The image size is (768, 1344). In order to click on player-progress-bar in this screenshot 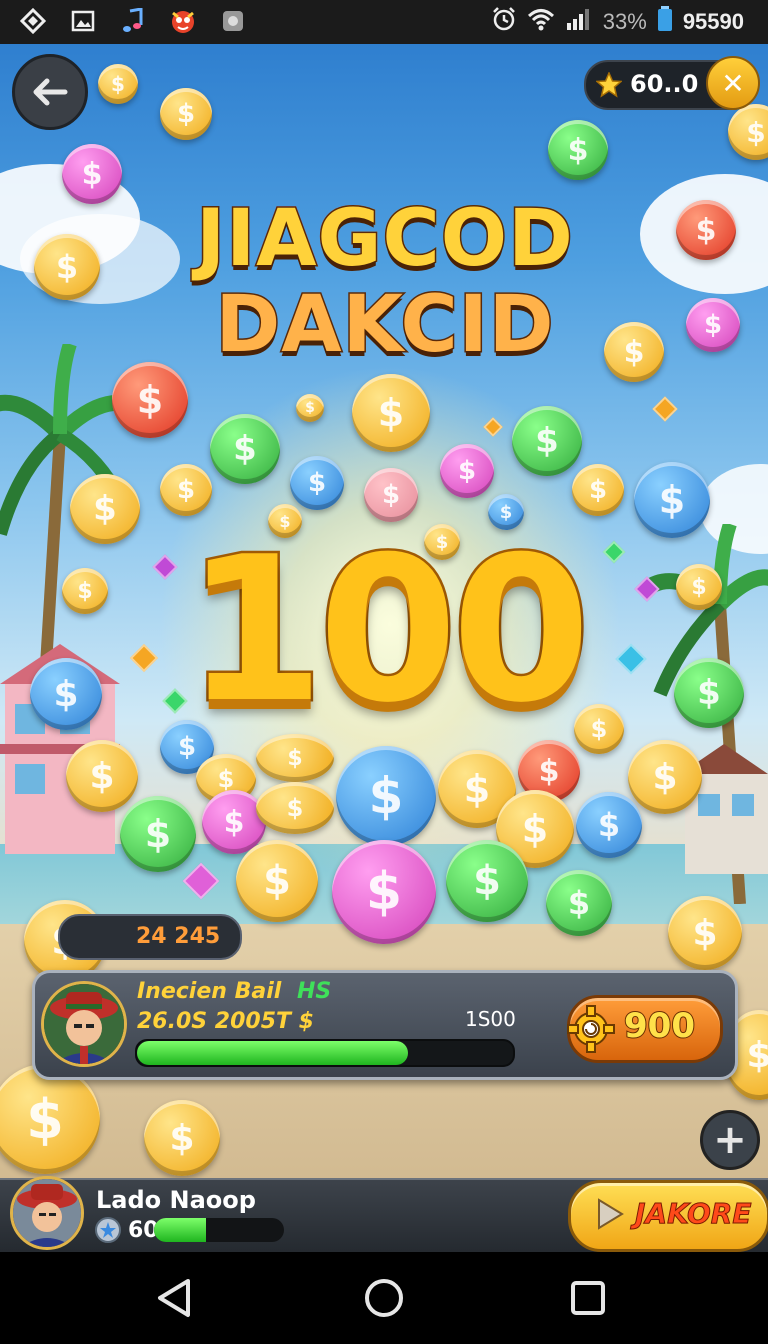, I will do `click(325, 1053)`.